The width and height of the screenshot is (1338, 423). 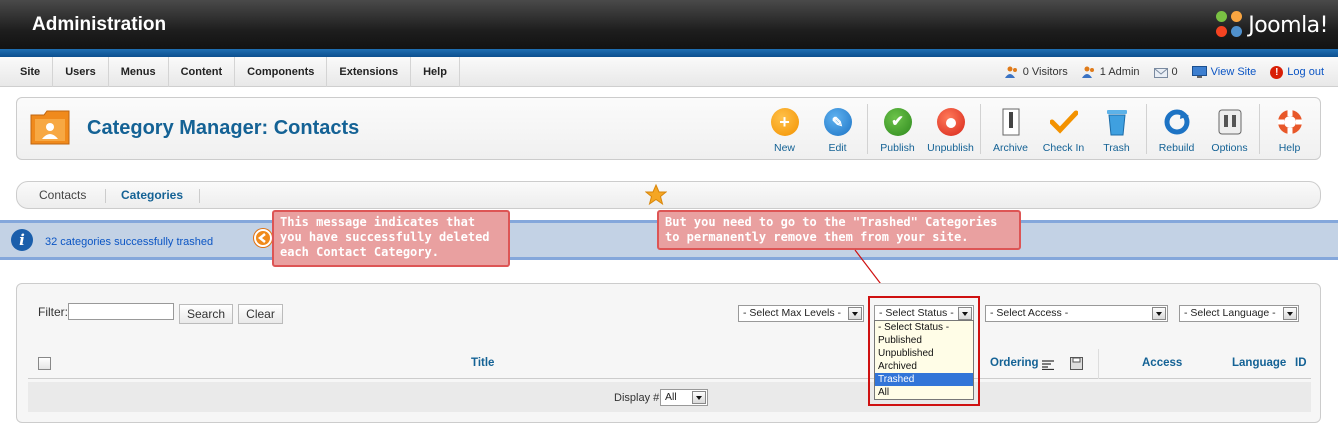 What do you see at coordinates (482, 363) in the screenshot?
I see `column-title: Title` at bounding box center [482, 363].